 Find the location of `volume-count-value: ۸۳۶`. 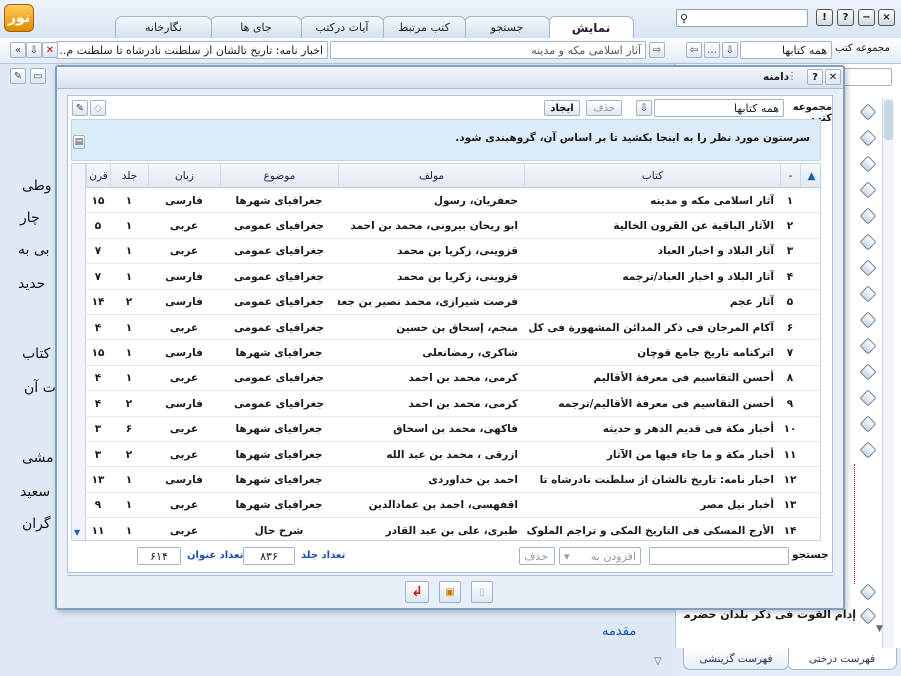

volume-count-value: ۸۳۶ is located at coordinates (269, 556).